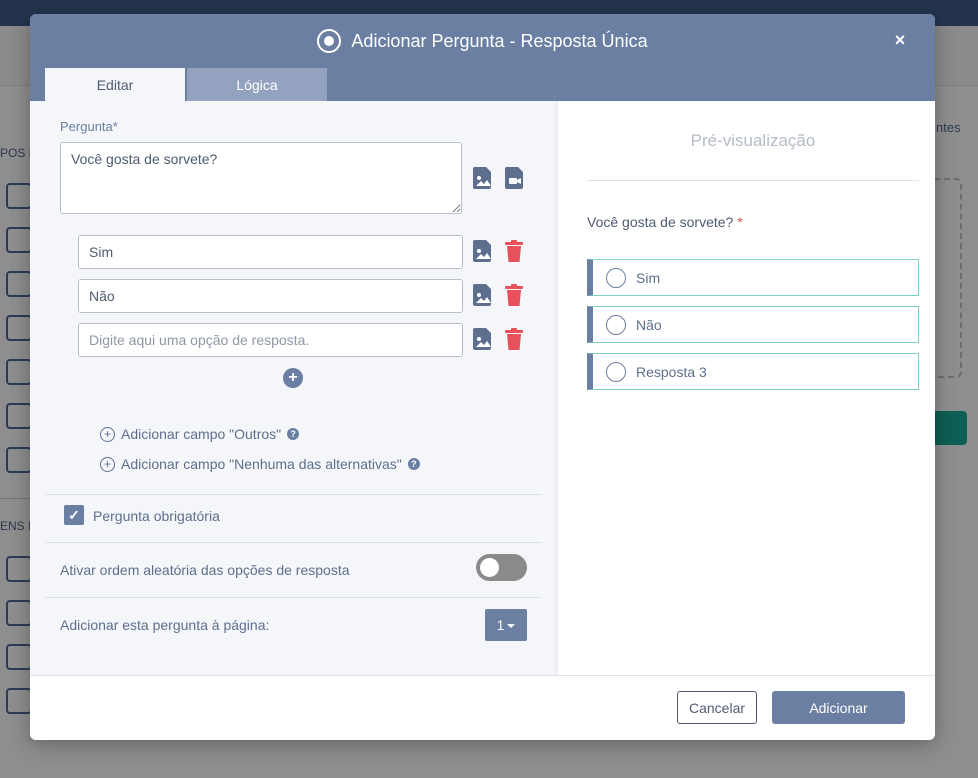 The image size is (978, 778). I want to click on background-button, so click(950, 428).